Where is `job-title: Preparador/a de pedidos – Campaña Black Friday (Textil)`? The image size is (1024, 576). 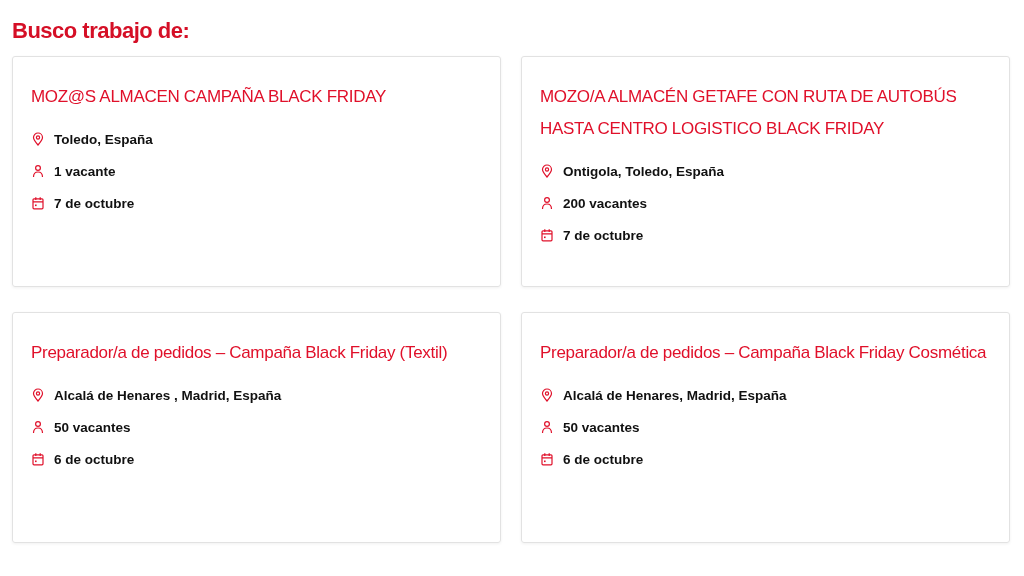 job-title: Preparador/a de pedidos – Campaña Black Friday (Textil) is located at coordinates (256, 353).